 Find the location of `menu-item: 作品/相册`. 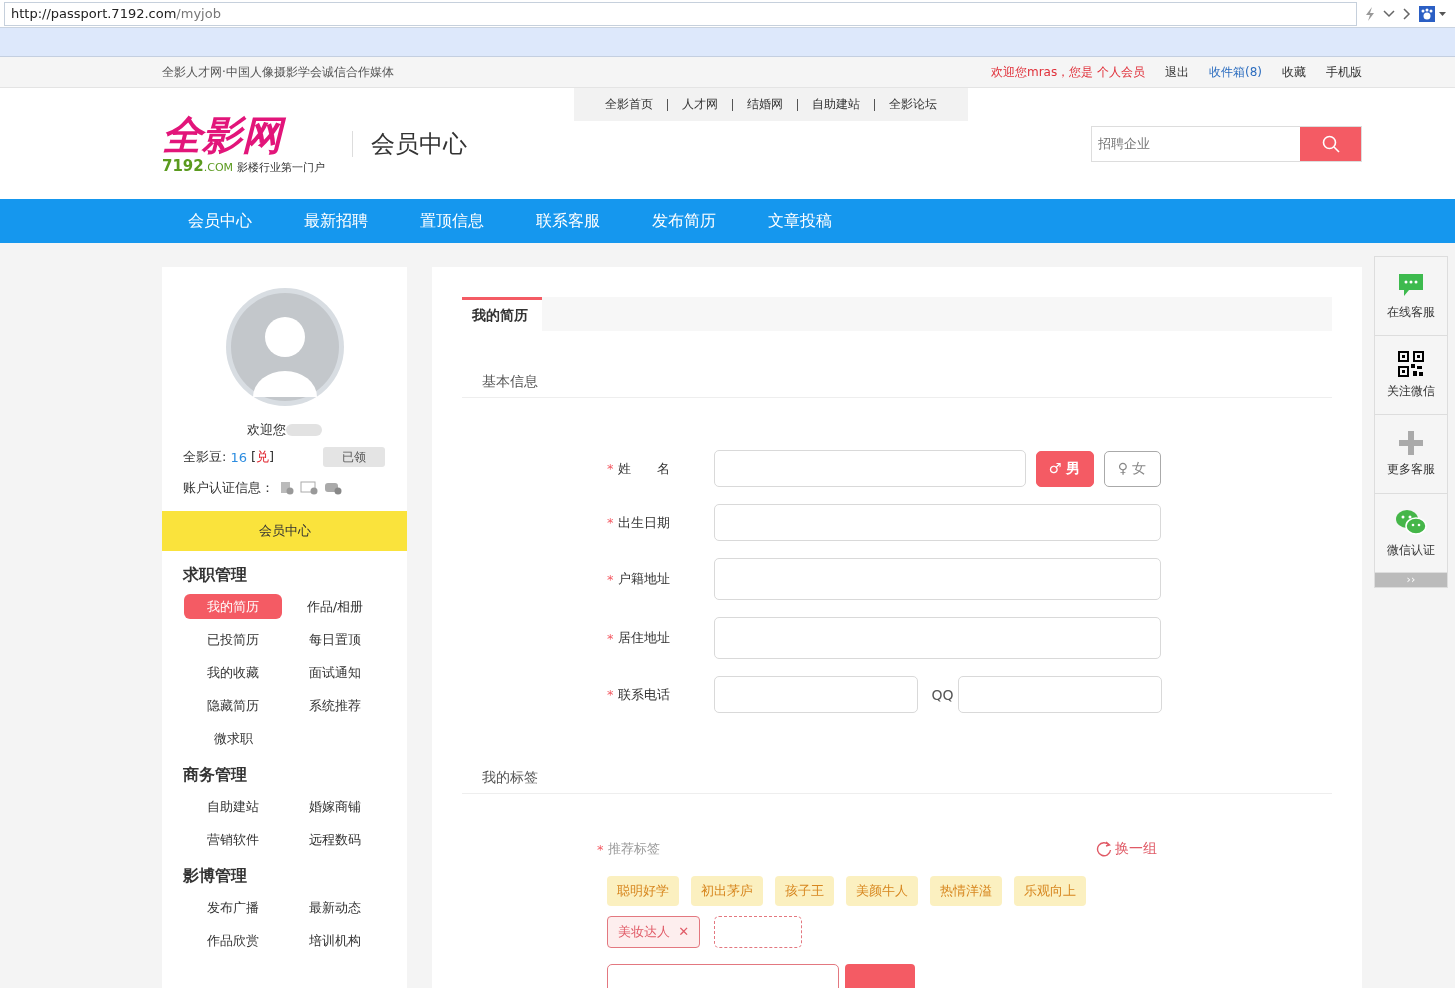

menu-item: 作品/相册 is located at coordinates (335, 606).